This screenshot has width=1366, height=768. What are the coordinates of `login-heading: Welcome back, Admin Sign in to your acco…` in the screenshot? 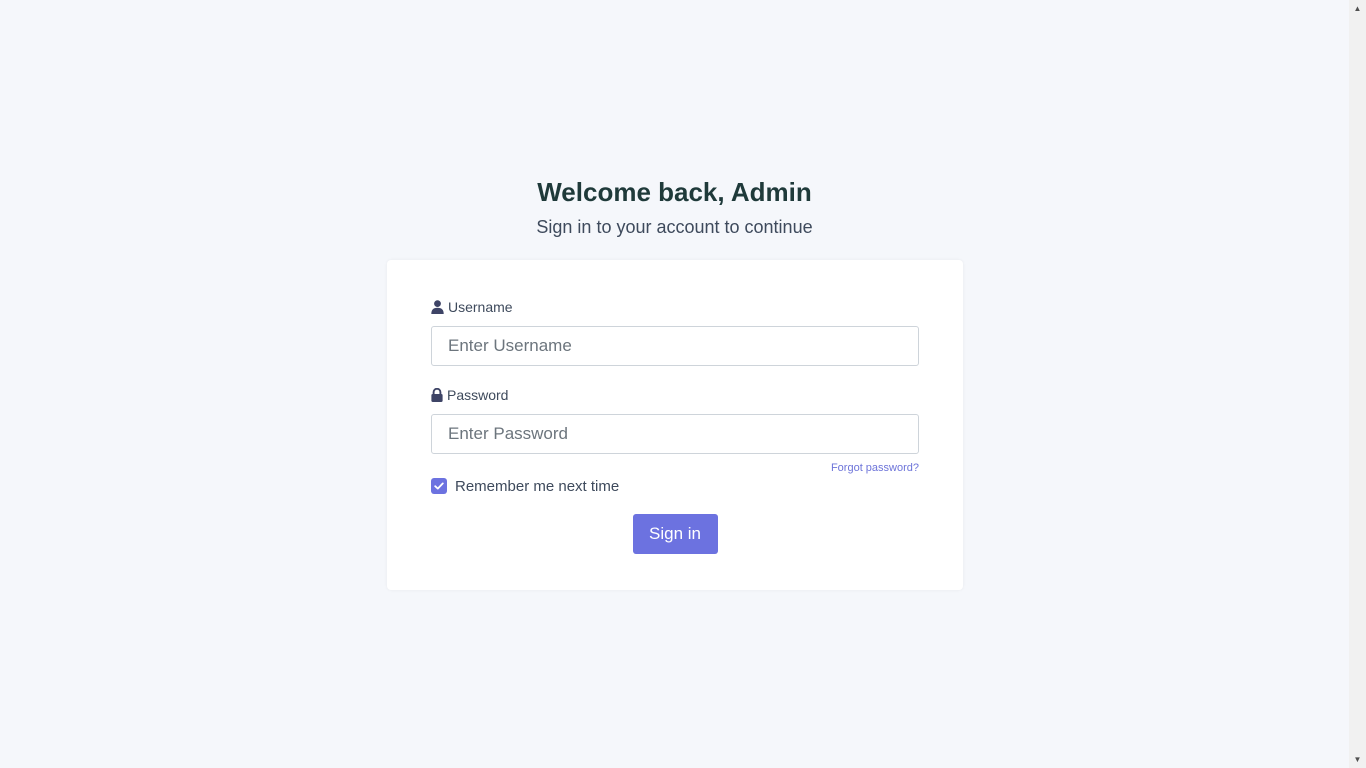 It's located at (674, 207).